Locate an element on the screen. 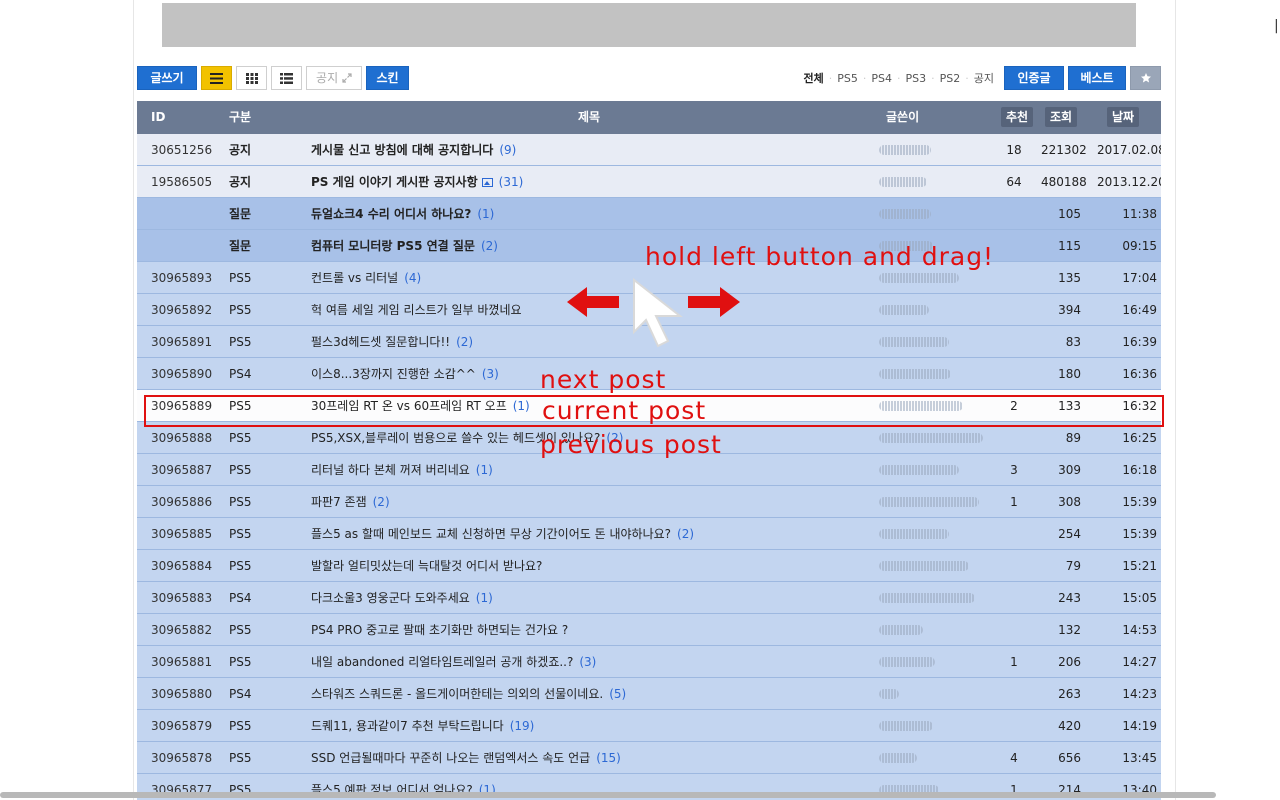  comment-count: (15) is located at coordinates (608, 758).